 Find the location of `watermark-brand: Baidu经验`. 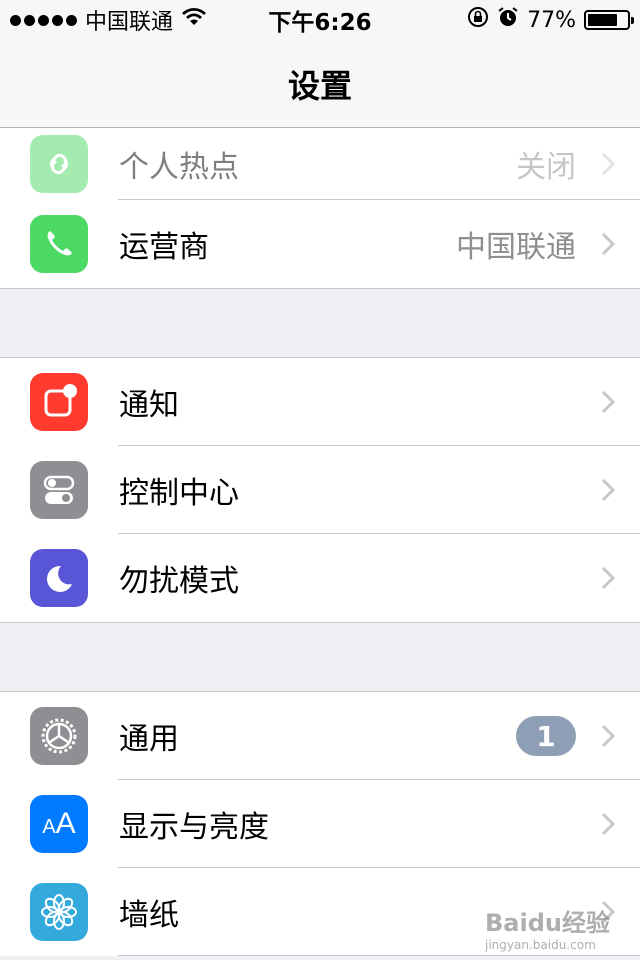

watermark-brand: Baidu经验 is located at coordinates (547, 923).